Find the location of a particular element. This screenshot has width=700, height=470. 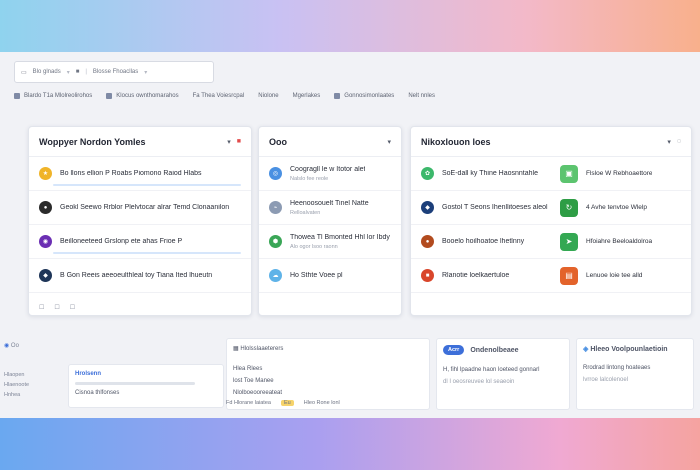

toolbar-item-4: Niolone is located at coordinates (268, 96).